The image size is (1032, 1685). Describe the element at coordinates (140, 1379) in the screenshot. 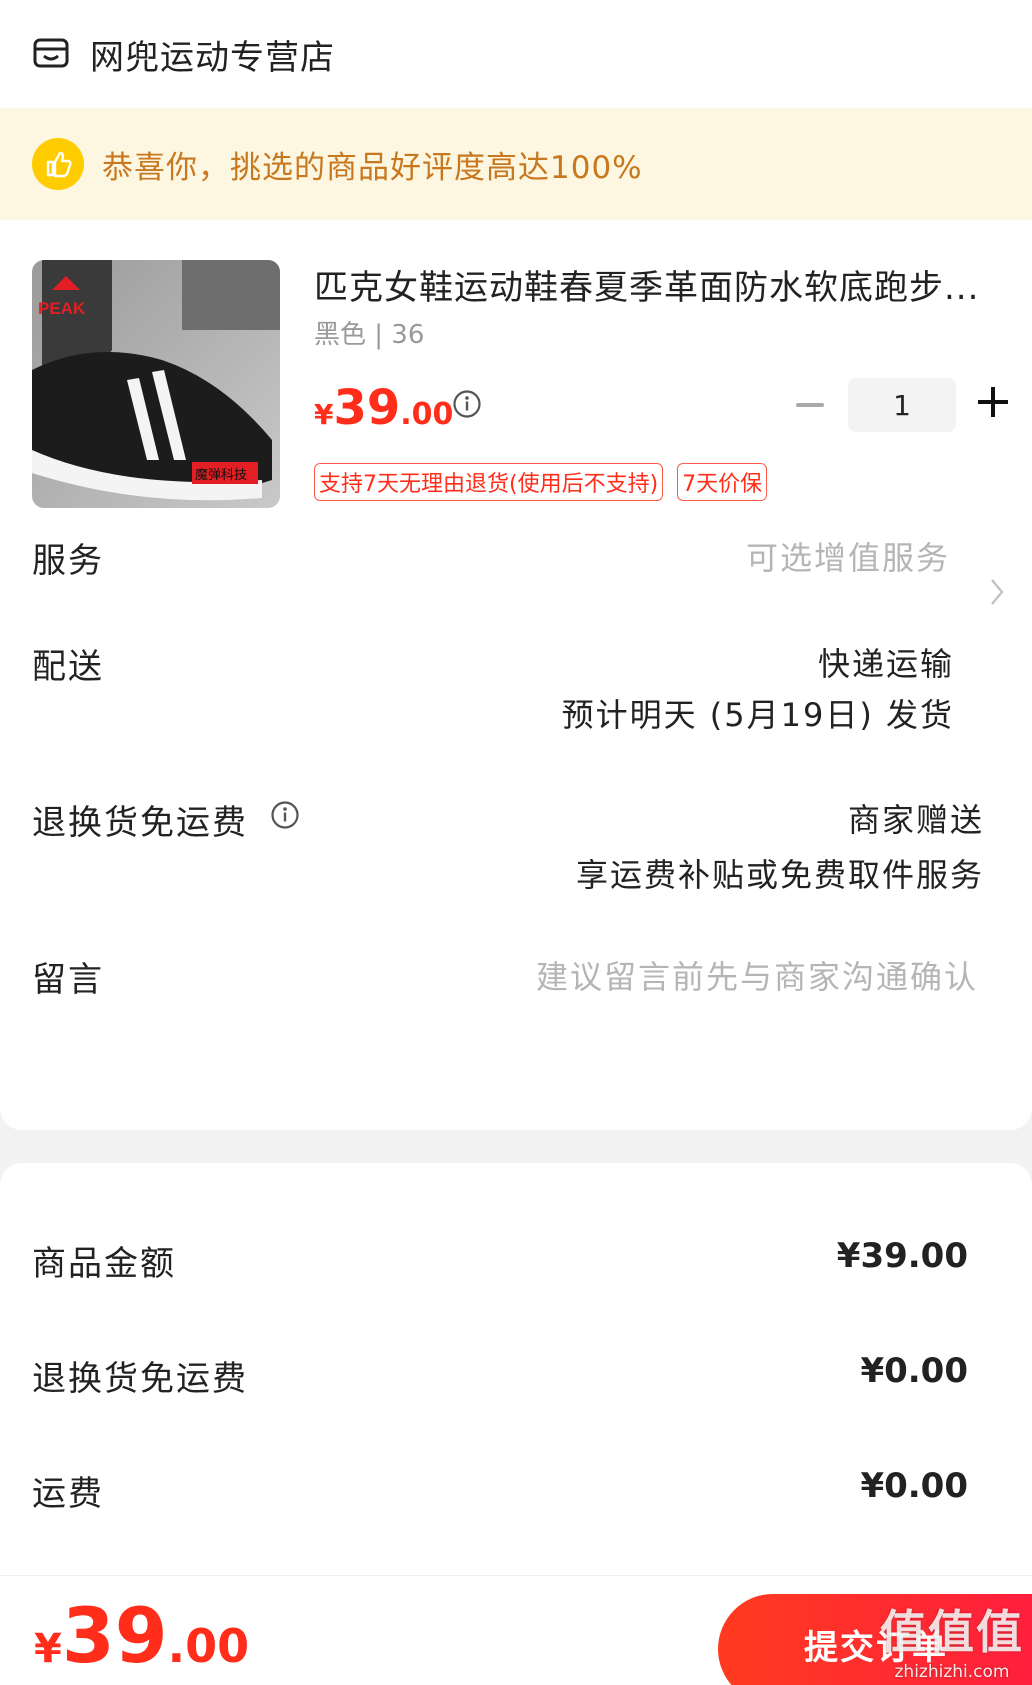

I see `return-fee-label: 退换货免运费` at that location.